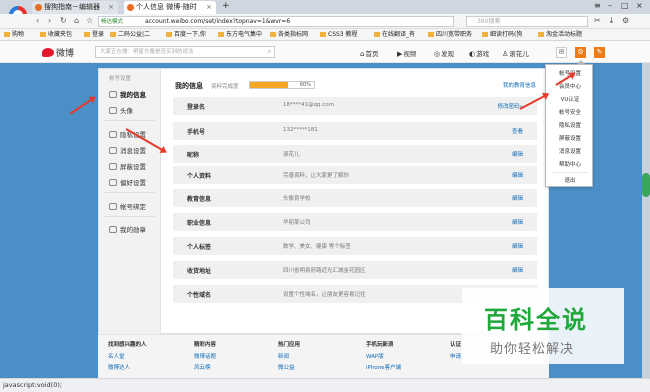 Image resolution: width=650 pixels, height=392 pixels. Describe the element at coordinates (127, 150) in the screenshot. I see `sidebar-item-messages: 消息设置` at that location.